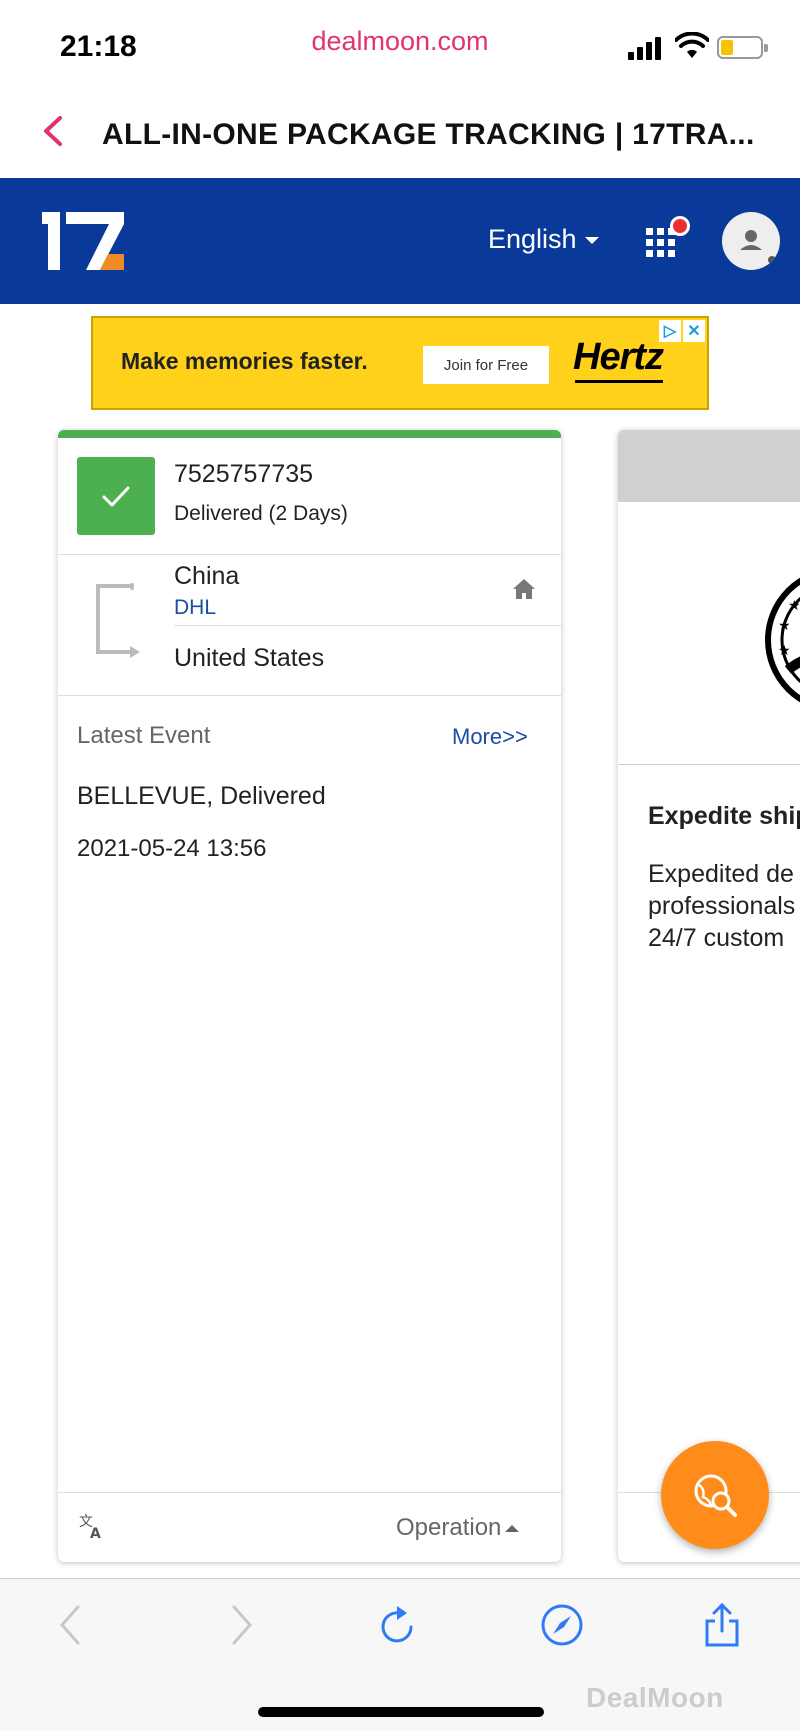 The width and height of the screenshot is (800, 1731). What do you see at coordinates (722, 1625) in the screenshot?
I see `share-icon` at bounding box center [722, 1625].